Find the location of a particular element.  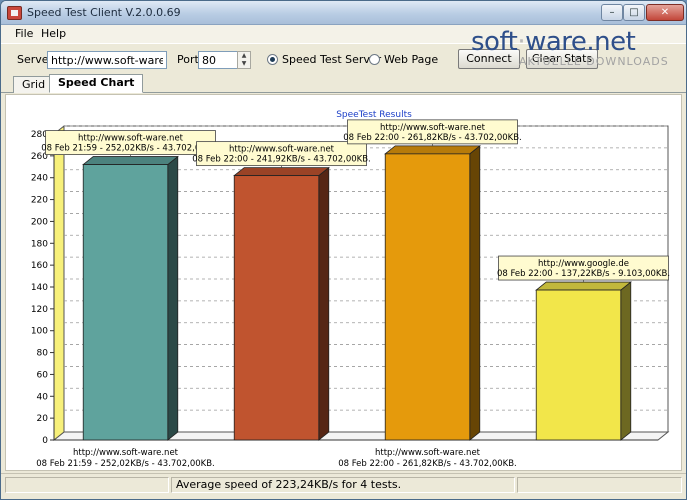

tab-grid: Grid is located at coordinates (34, 84).